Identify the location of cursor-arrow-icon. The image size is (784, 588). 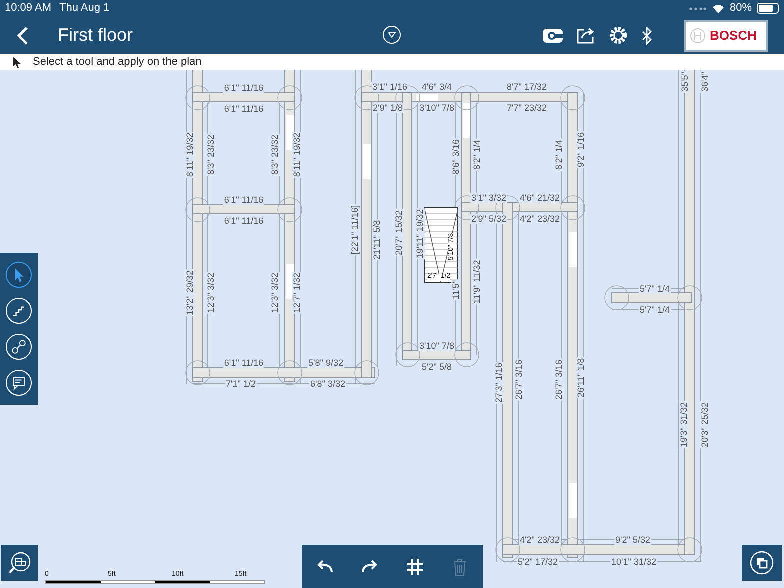
(17, 62).